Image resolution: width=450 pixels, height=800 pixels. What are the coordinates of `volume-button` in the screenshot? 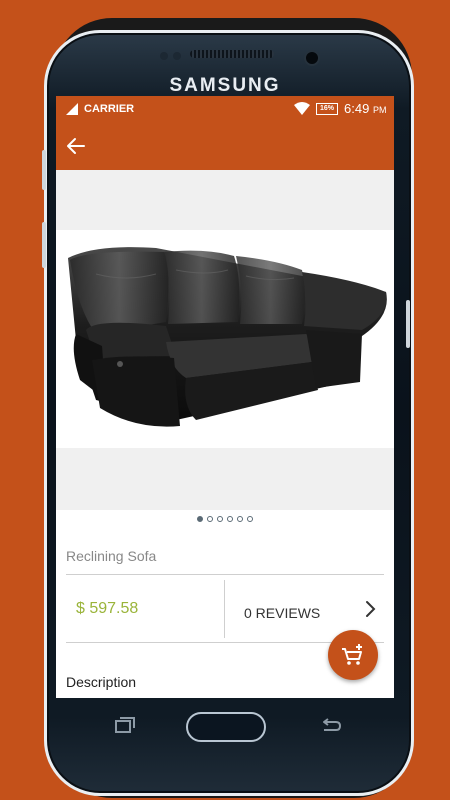 It's located at (44, 170).